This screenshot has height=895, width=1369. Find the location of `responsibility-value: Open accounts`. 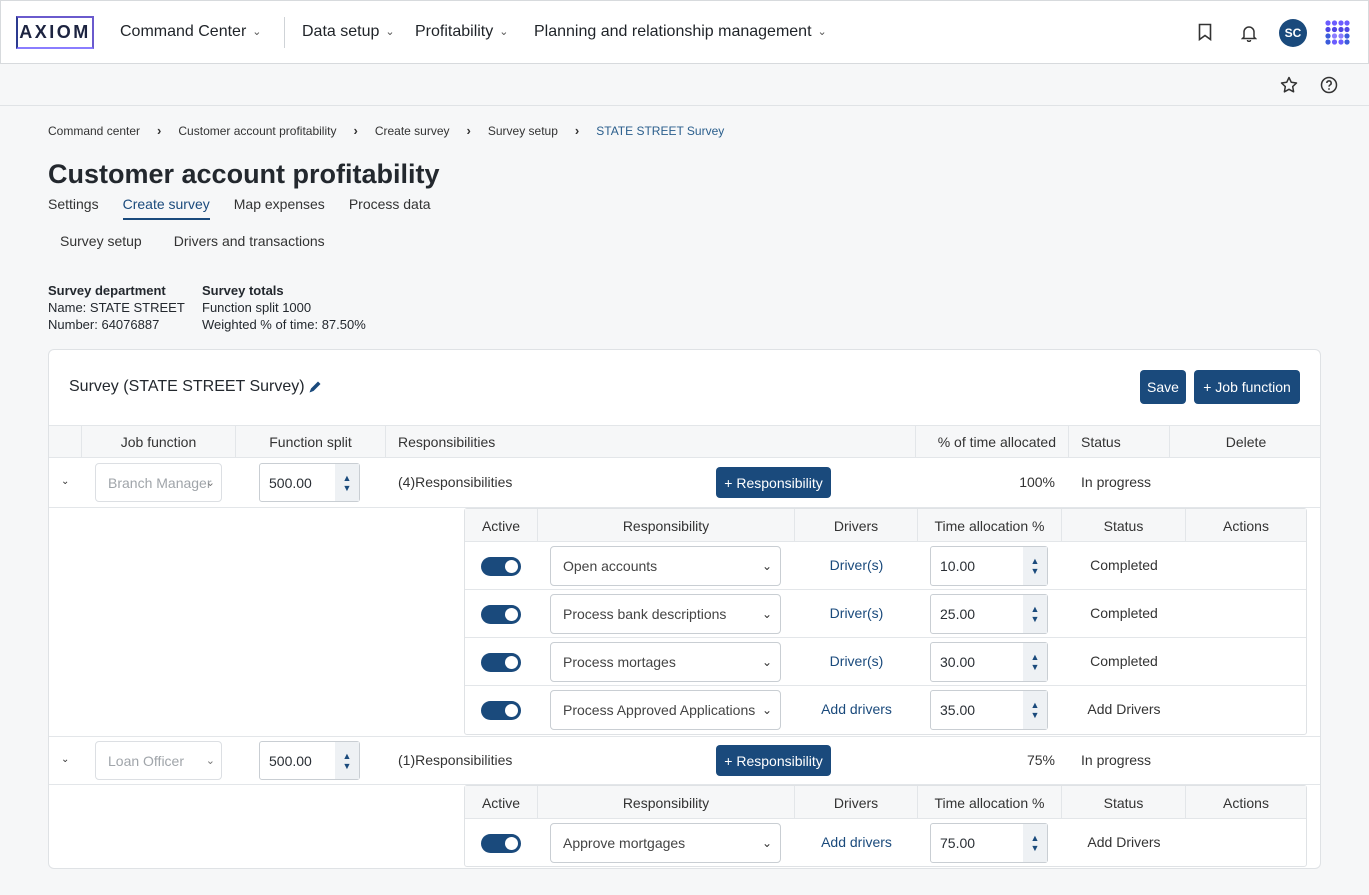

responsibility-value: Open accounts is located at coordinates (610, 566).